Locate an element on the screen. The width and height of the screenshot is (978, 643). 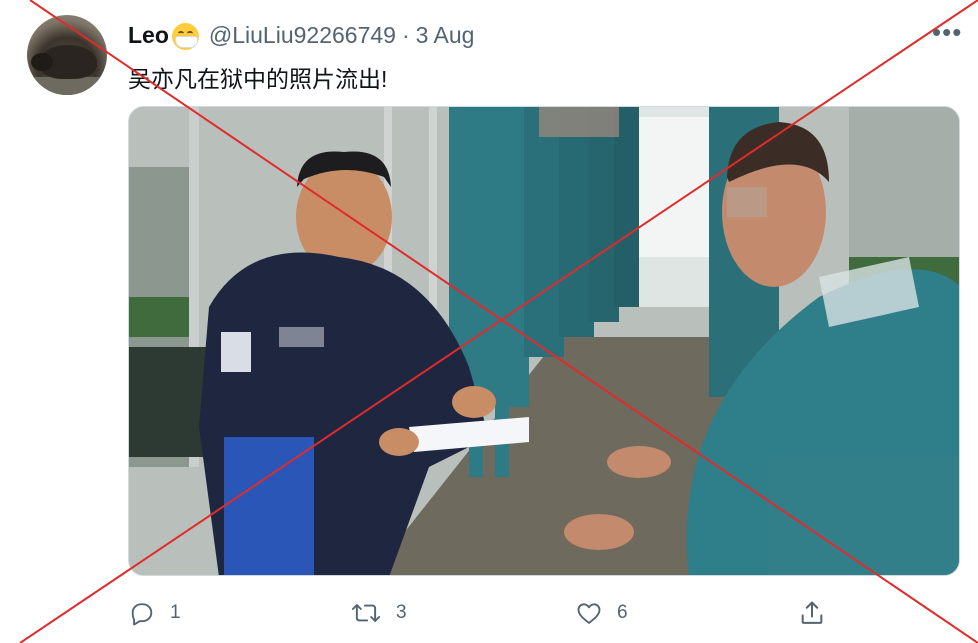
tweet-date: 3 Aug is located at coordinates (445, 35).